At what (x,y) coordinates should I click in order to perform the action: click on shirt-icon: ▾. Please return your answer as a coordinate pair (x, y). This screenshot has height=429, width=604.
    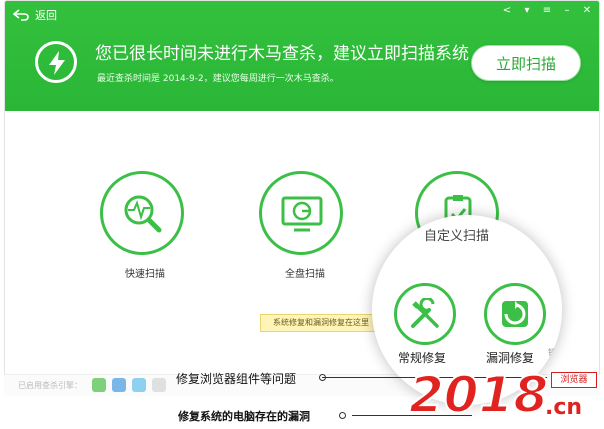
    Looking at the image, I should click on (527, 11).